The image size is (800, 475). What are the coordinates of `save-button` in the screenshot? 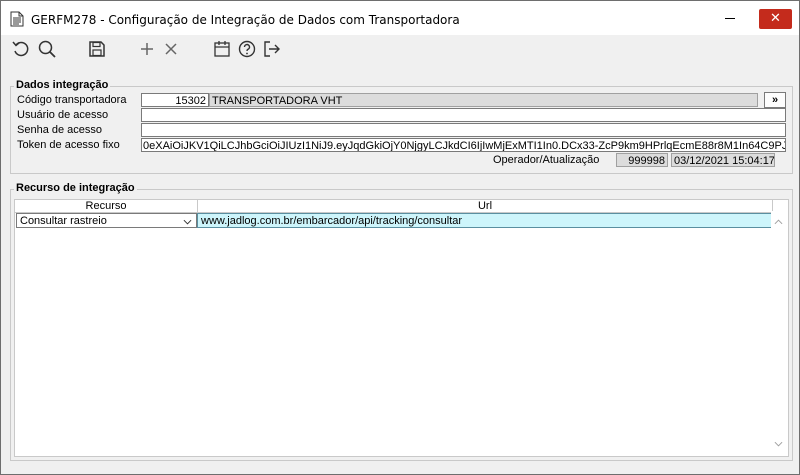 It's located at (97, 49).